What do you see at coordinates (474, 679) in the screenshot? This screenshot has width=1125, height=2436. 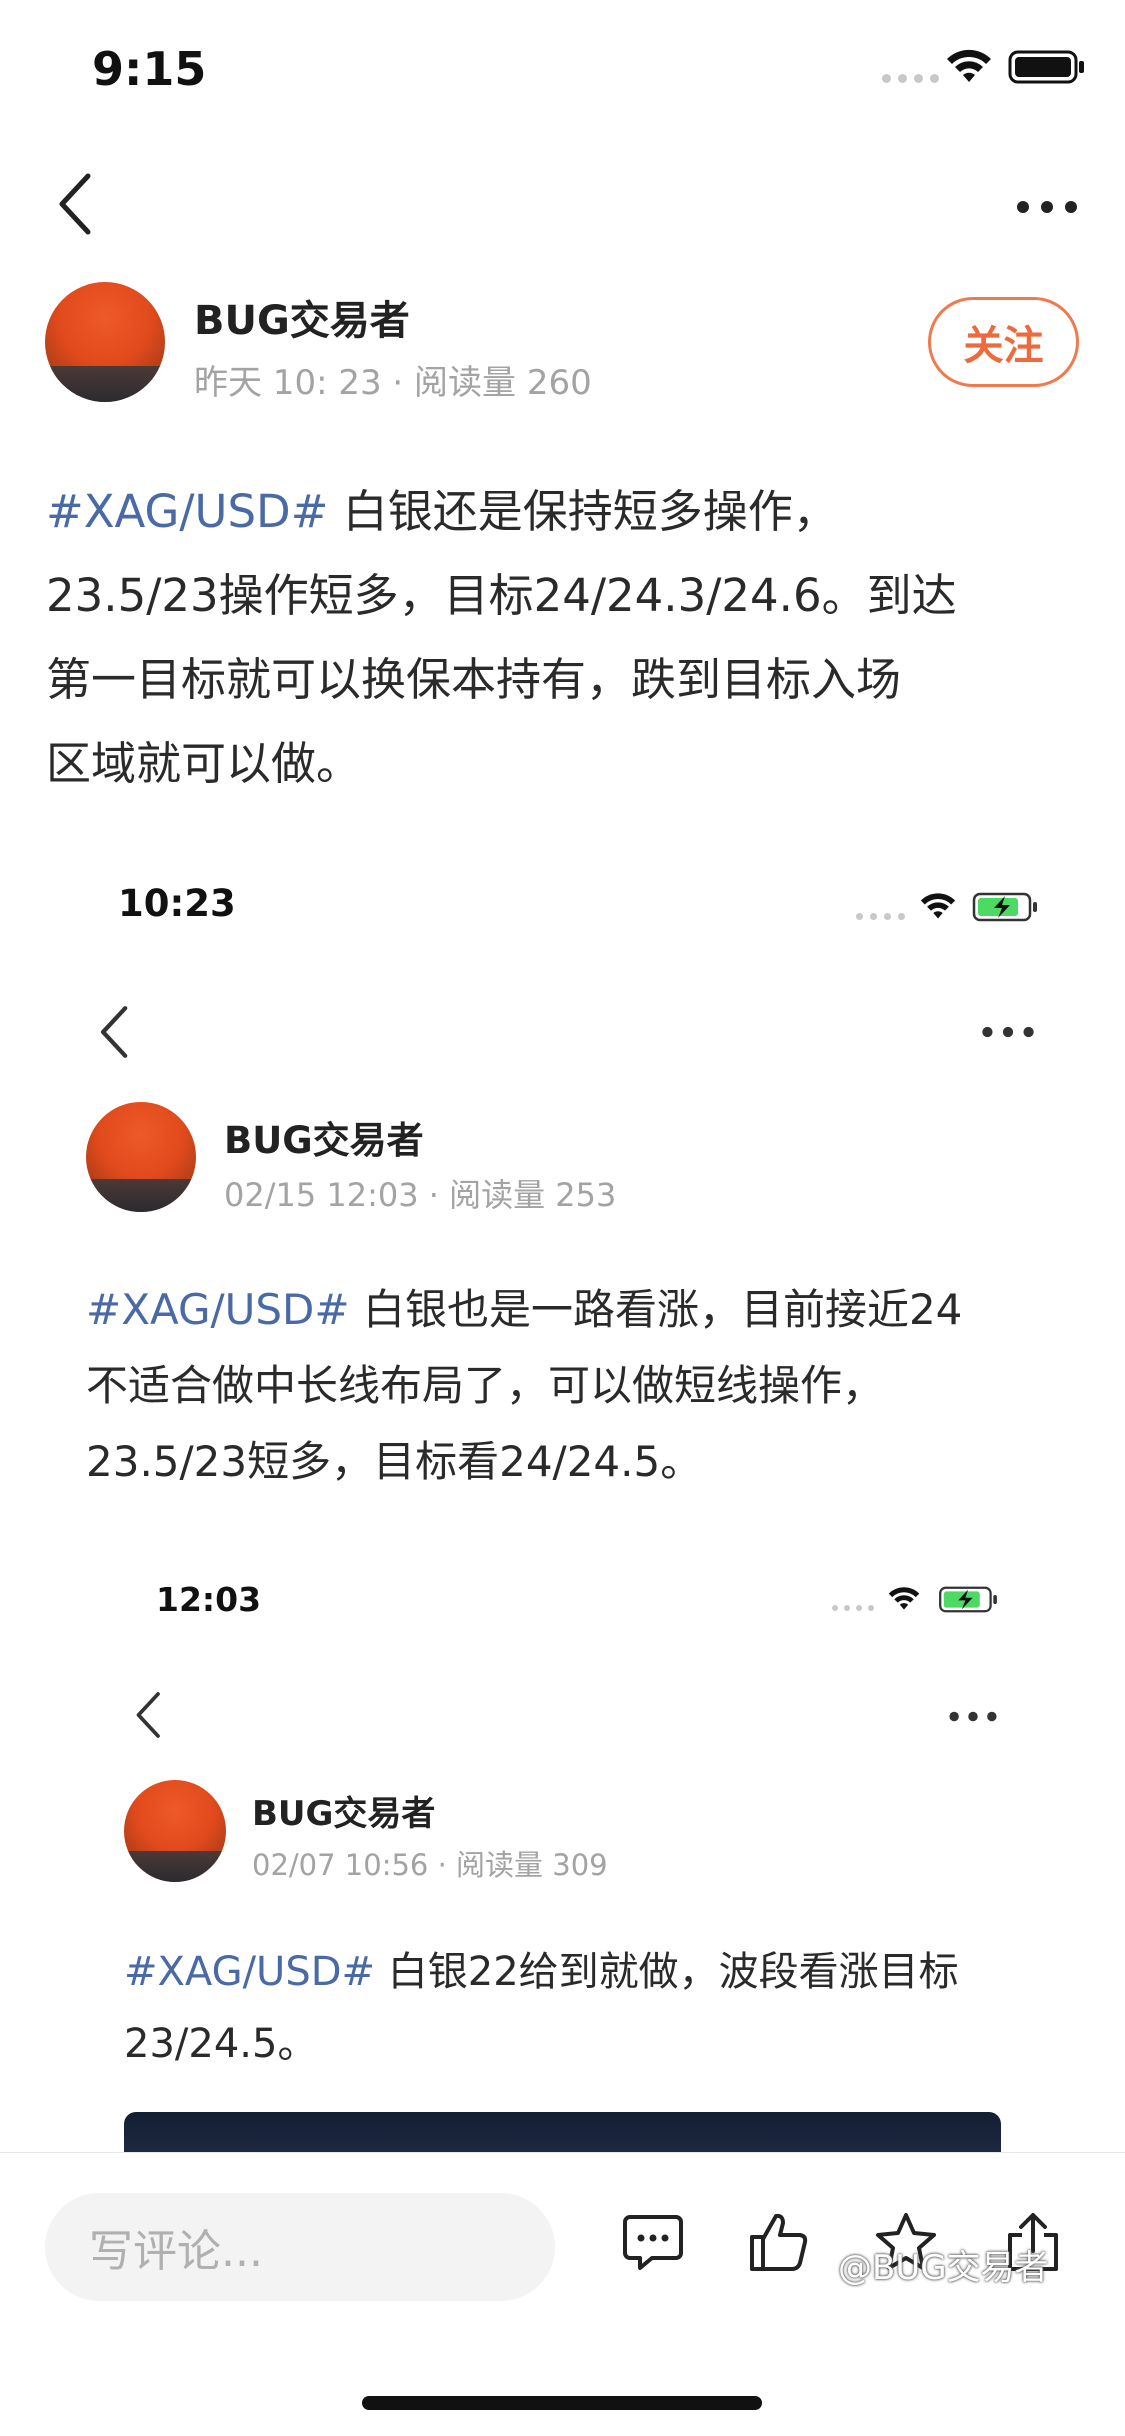 I see `post-line: 第一目标就可以换保本持有，跌到目标入场` at bounding box center [474, 679].